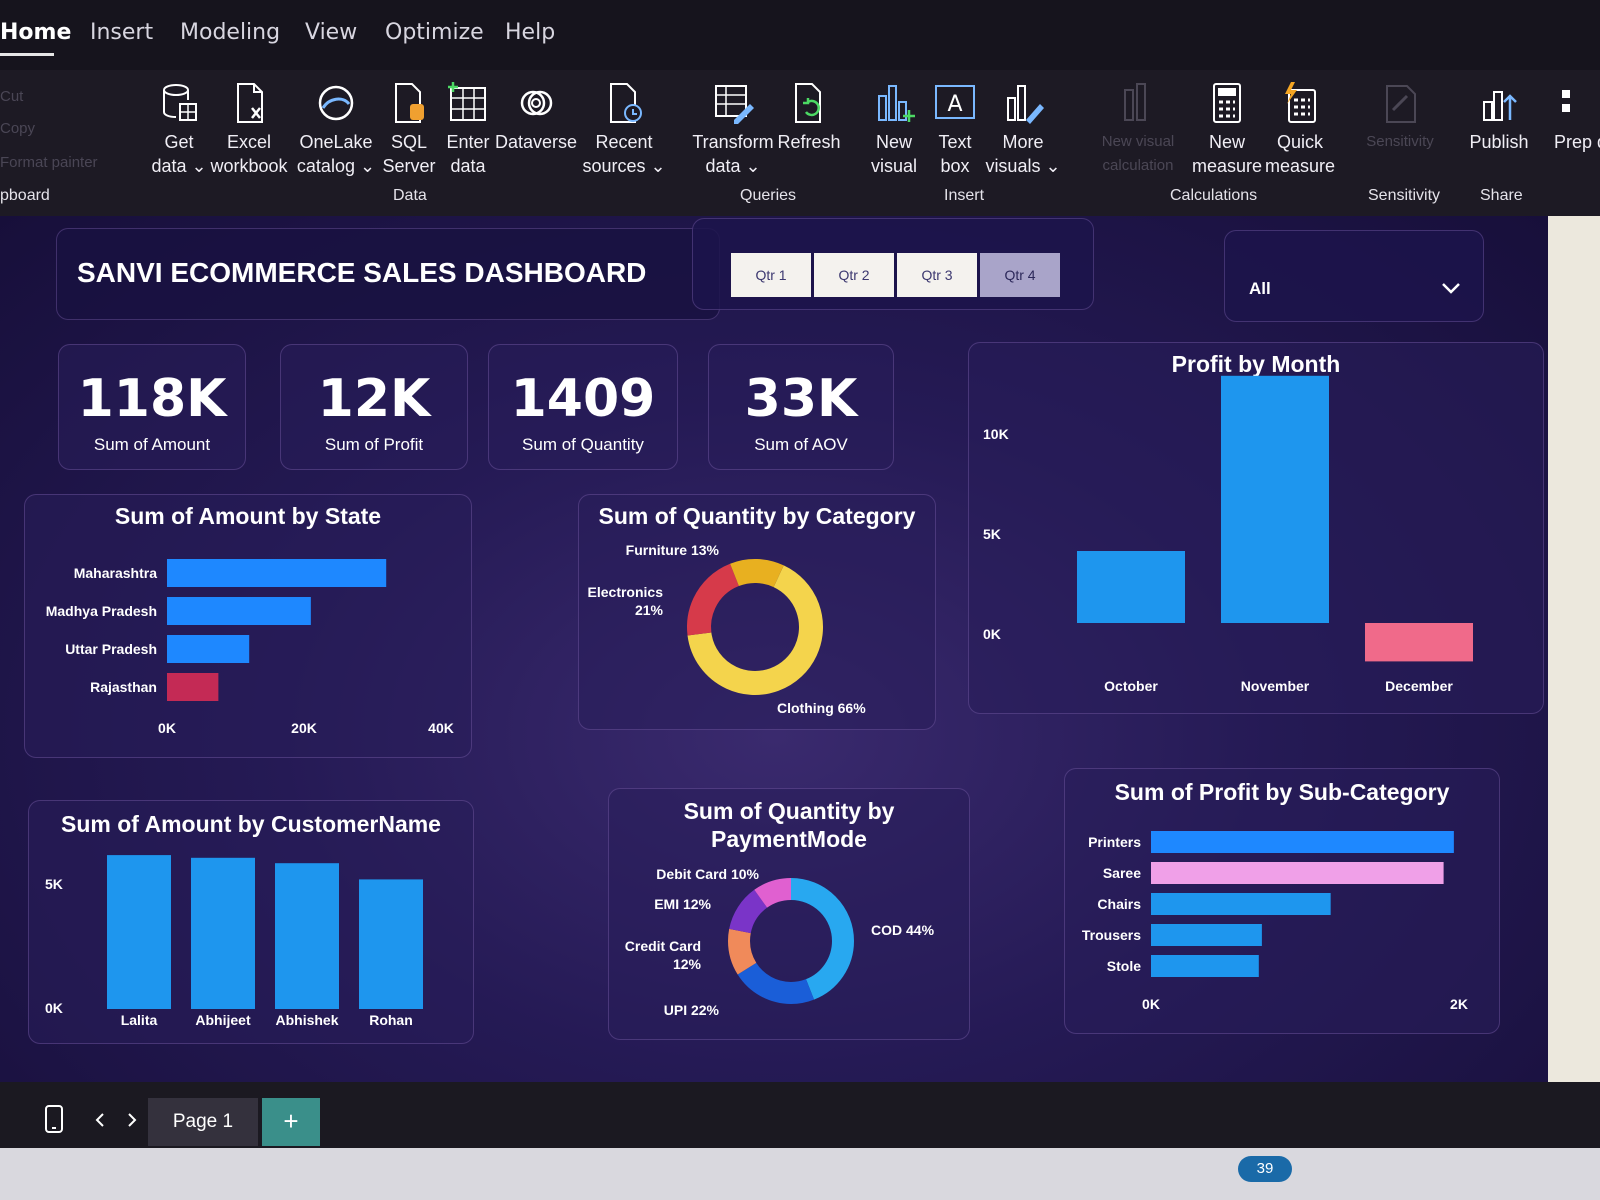  What do you see at coordinates (336, 103) in the screenshot?
I see `onelake-icon` at bounding box center [336, 103].